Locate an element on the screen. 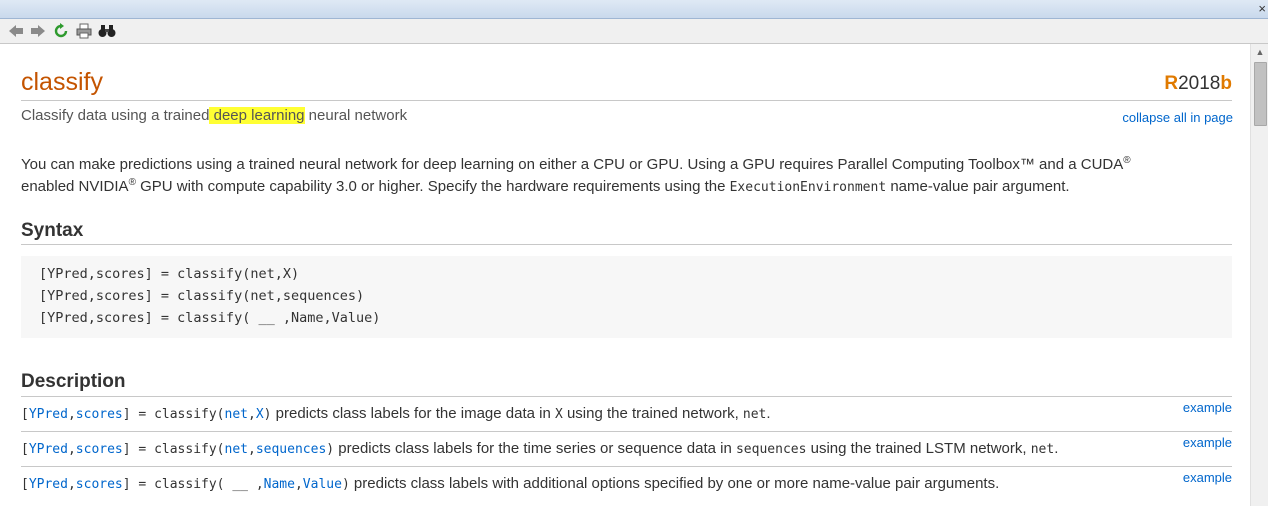  release-badge: R2018b is located at coordinates (1198, 84).